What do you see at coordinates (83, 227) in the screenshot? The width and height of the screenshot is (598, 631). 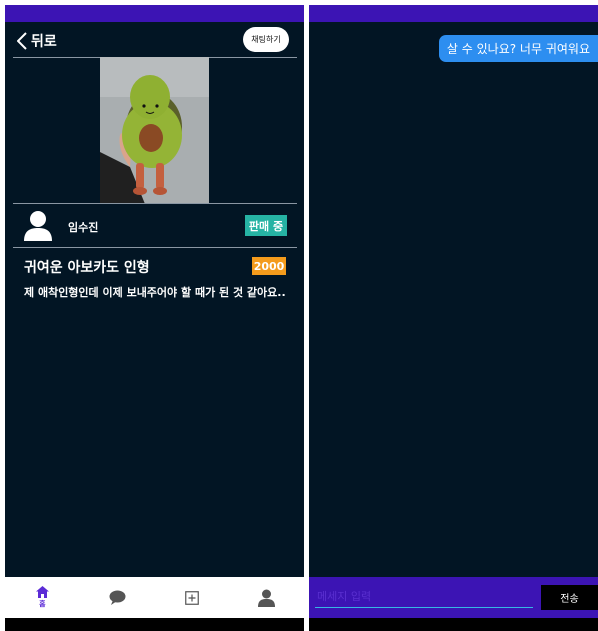 I see `seller-name: 임수진` at bounding box center [83, 227].